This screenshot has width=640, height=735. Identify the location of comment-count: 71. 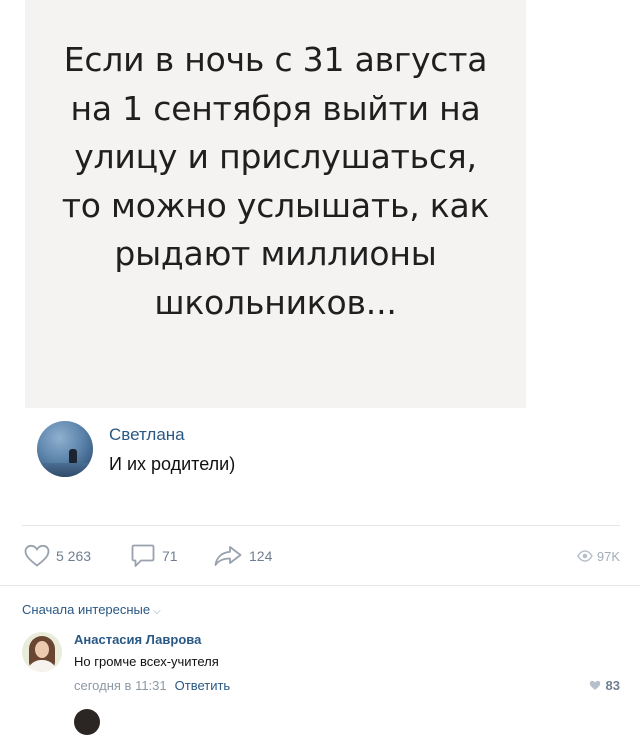
(170, 556).